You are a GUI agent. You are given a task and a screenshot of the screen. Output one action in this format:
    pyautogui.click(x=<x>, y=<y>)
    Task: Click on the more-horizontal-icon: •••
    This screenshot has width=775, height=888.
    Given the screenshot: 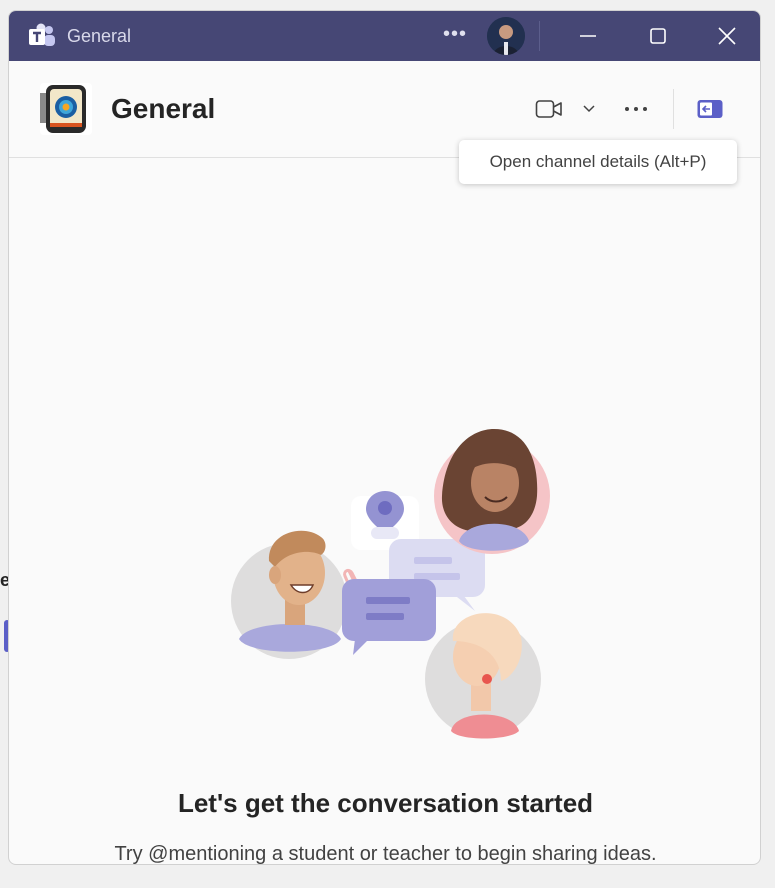 What is the action you would take?
    pyautogui.click(x=455, y=34)
    